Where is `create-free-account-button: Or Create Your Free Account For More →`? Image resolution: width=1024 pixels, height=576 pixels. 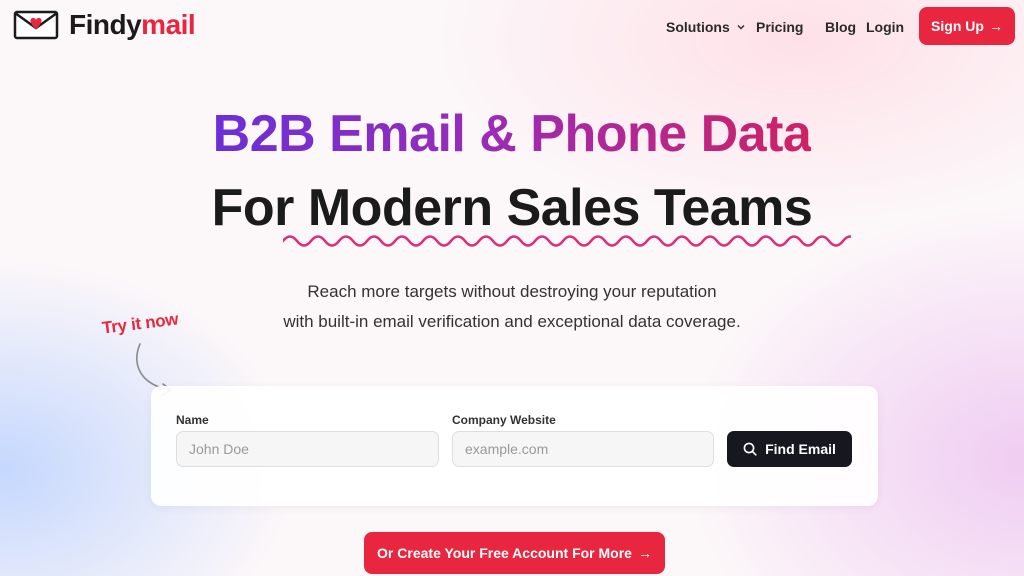 create-free-account-button: Or Create Your Free Account For More → is located at coordinates (514, 553).